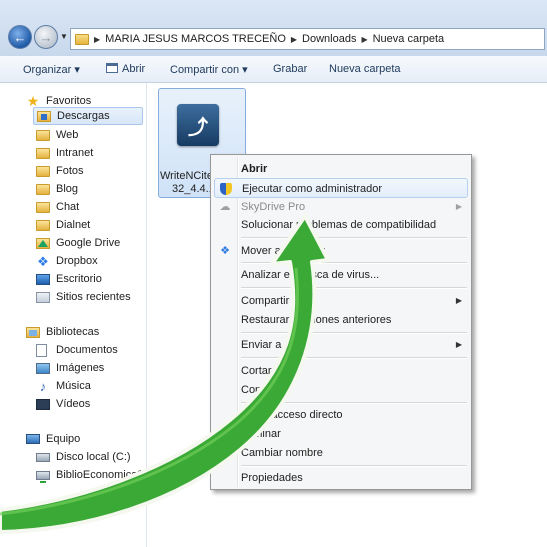 The height and width of the screenshot is (547, 547). Describe the element at coordinates (67, 189) in the screenshot. I see `sidebar-label: Blog` at that location.